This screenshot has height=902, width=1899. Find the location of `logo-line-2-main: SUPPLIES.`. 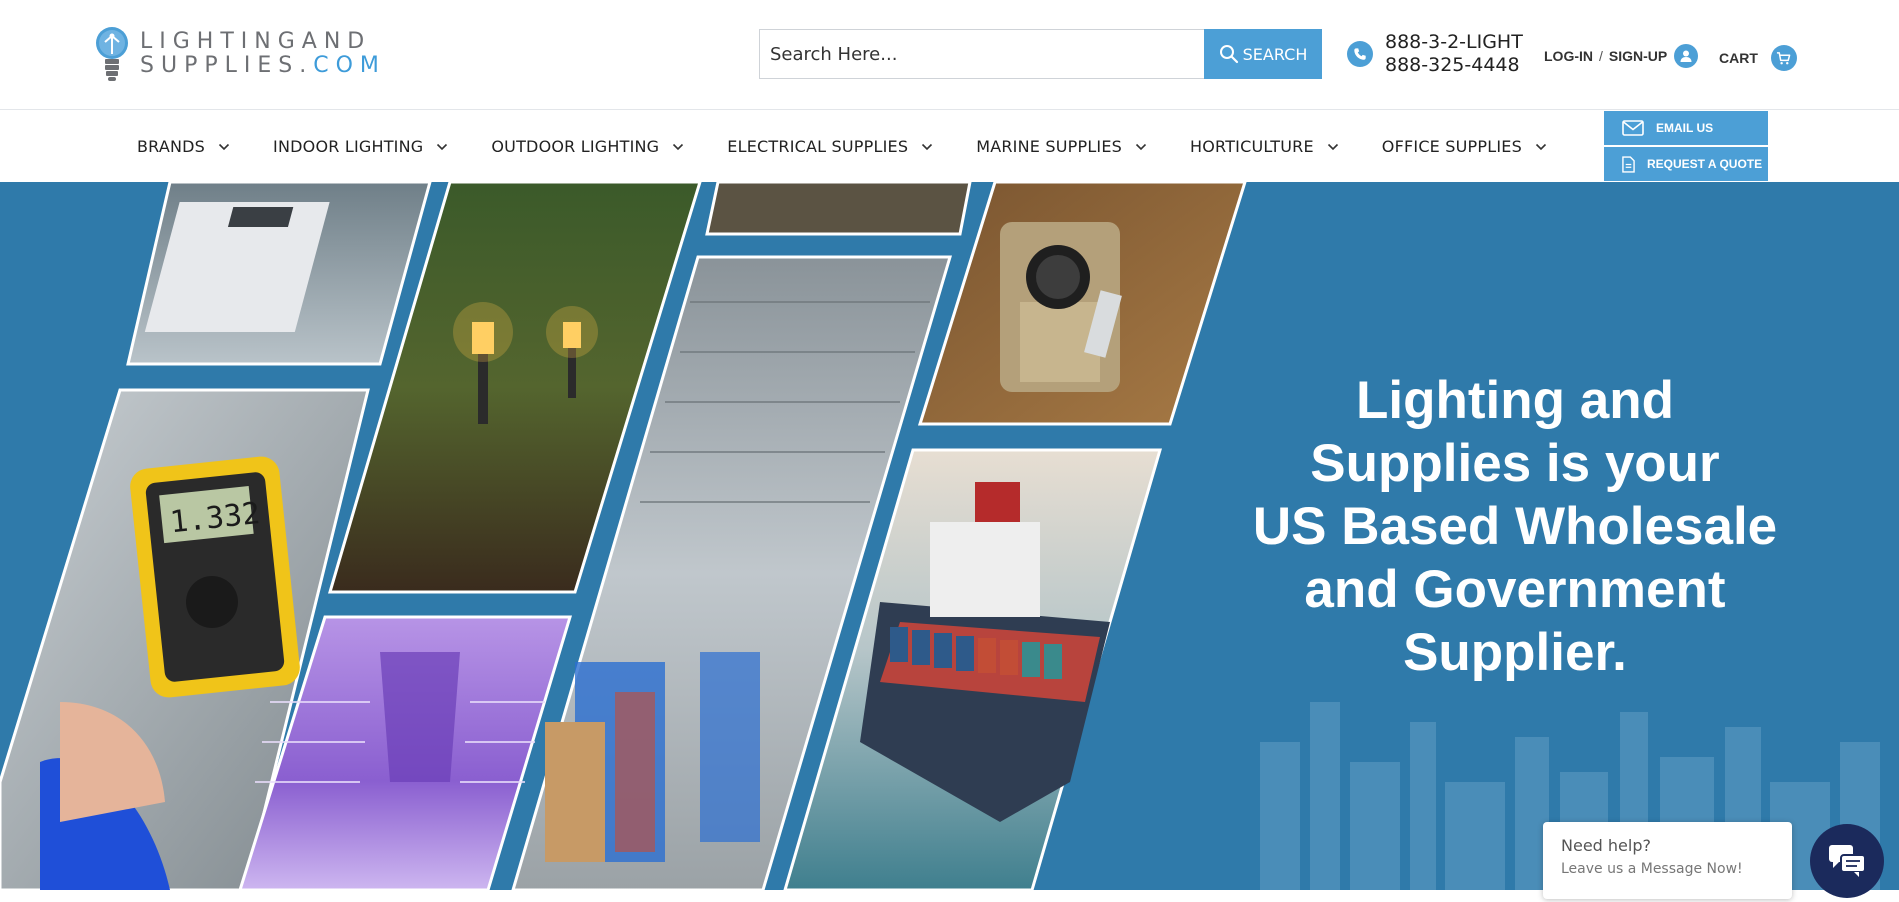

logo-line-2-main: SUPPLIES. is located at coordinates (227, 65).